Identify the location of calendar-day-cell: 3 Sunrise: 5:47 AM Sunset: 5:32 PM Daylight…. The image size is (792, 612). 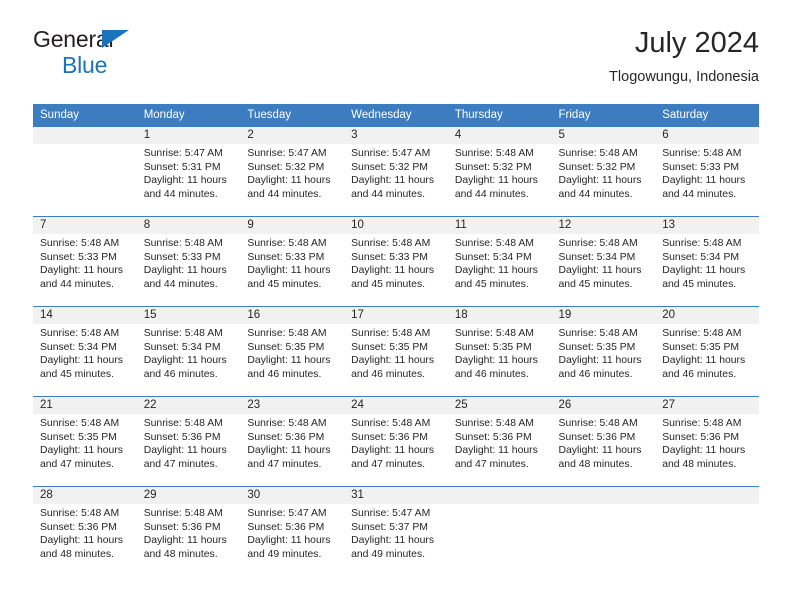
(396, 171).